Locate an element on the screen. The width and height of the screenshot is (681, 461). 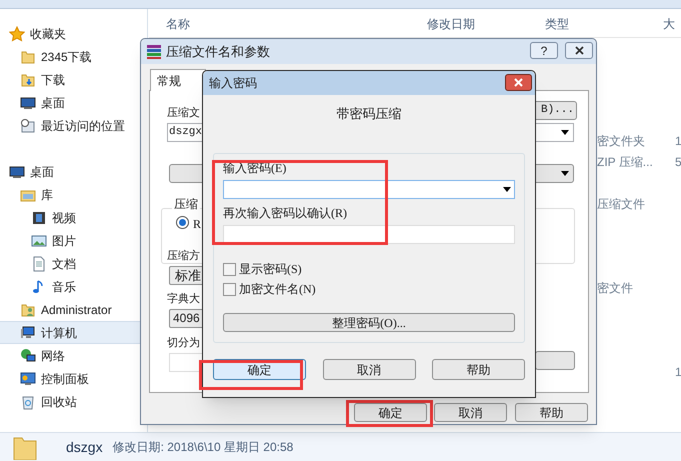
nav-item: 收藏夹 is located at coordinates (73, 33).